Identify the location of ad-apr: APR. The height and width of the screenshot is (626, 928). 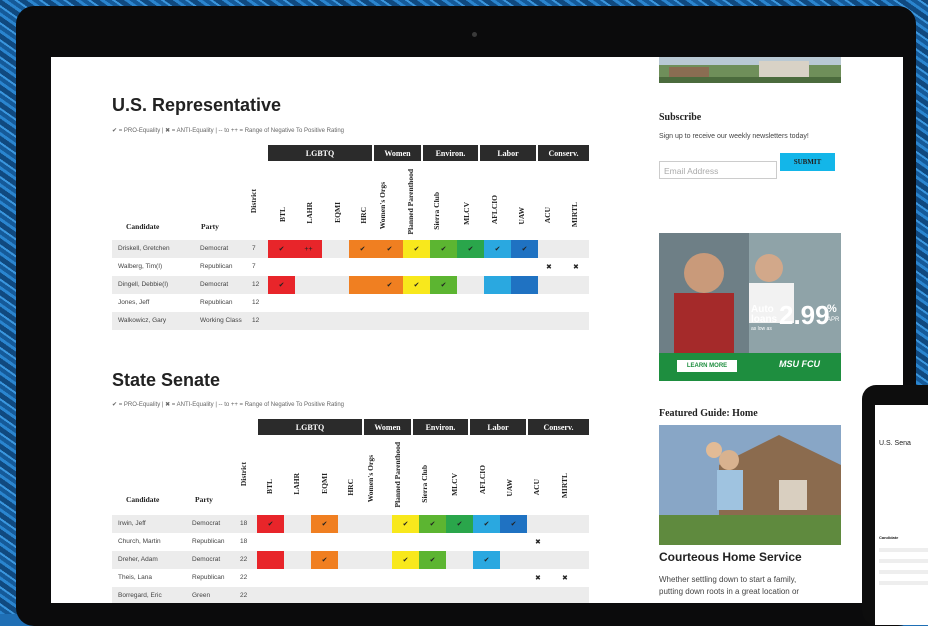
(833, 320).